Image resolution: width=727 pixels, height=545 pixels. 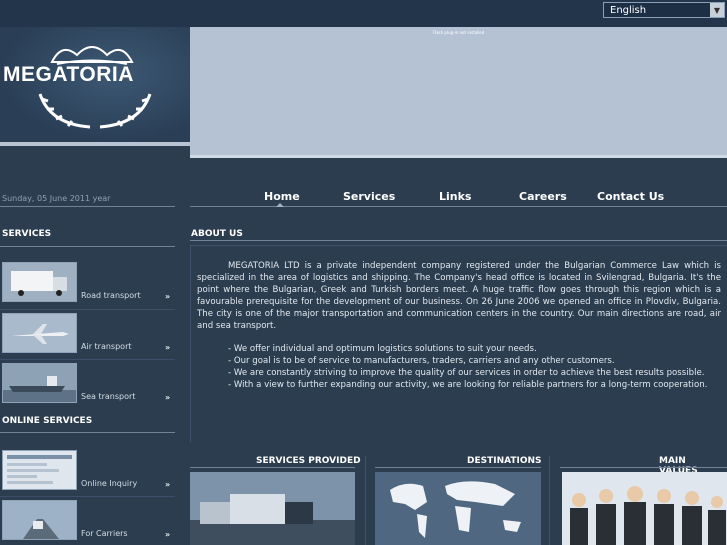 I want to click on current-date: Sunday, 05 June 2011 year, so click(x=56, y=198).